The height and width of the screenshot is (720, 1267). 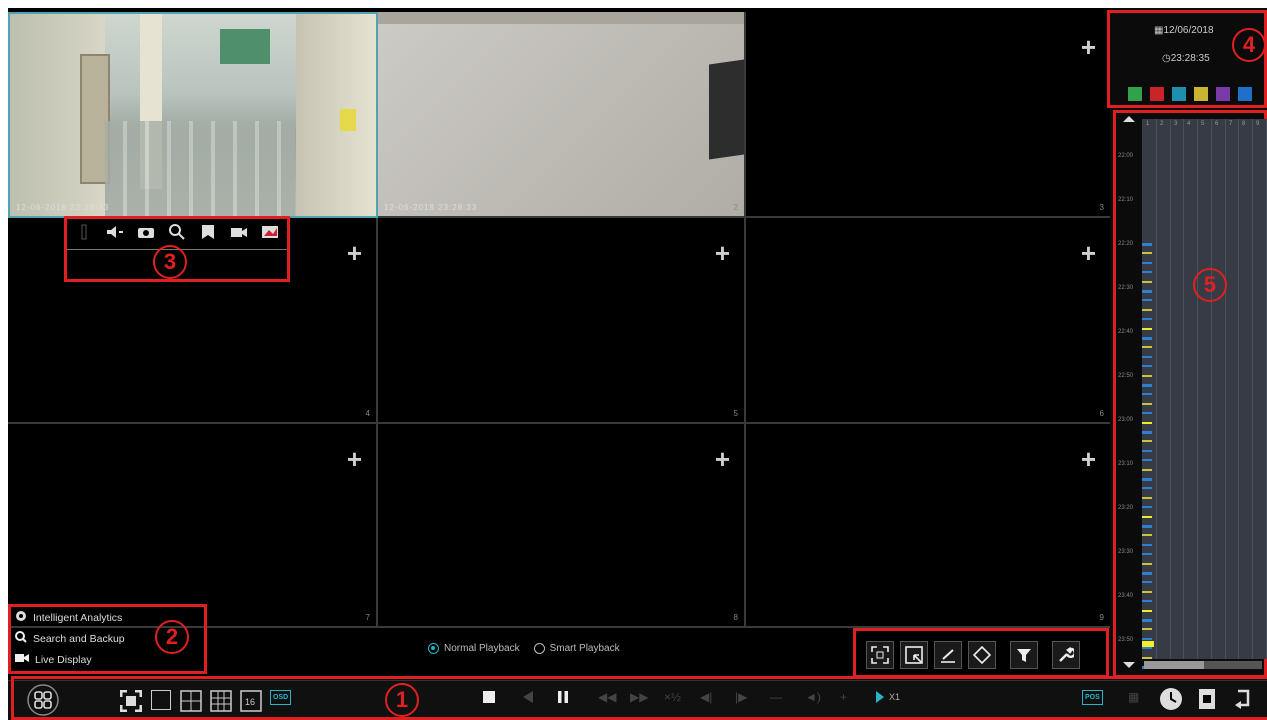 What do you see at coordinates (489, 697) in the screenshot?
I see `stop-icon` at bounding box center [489, 697].